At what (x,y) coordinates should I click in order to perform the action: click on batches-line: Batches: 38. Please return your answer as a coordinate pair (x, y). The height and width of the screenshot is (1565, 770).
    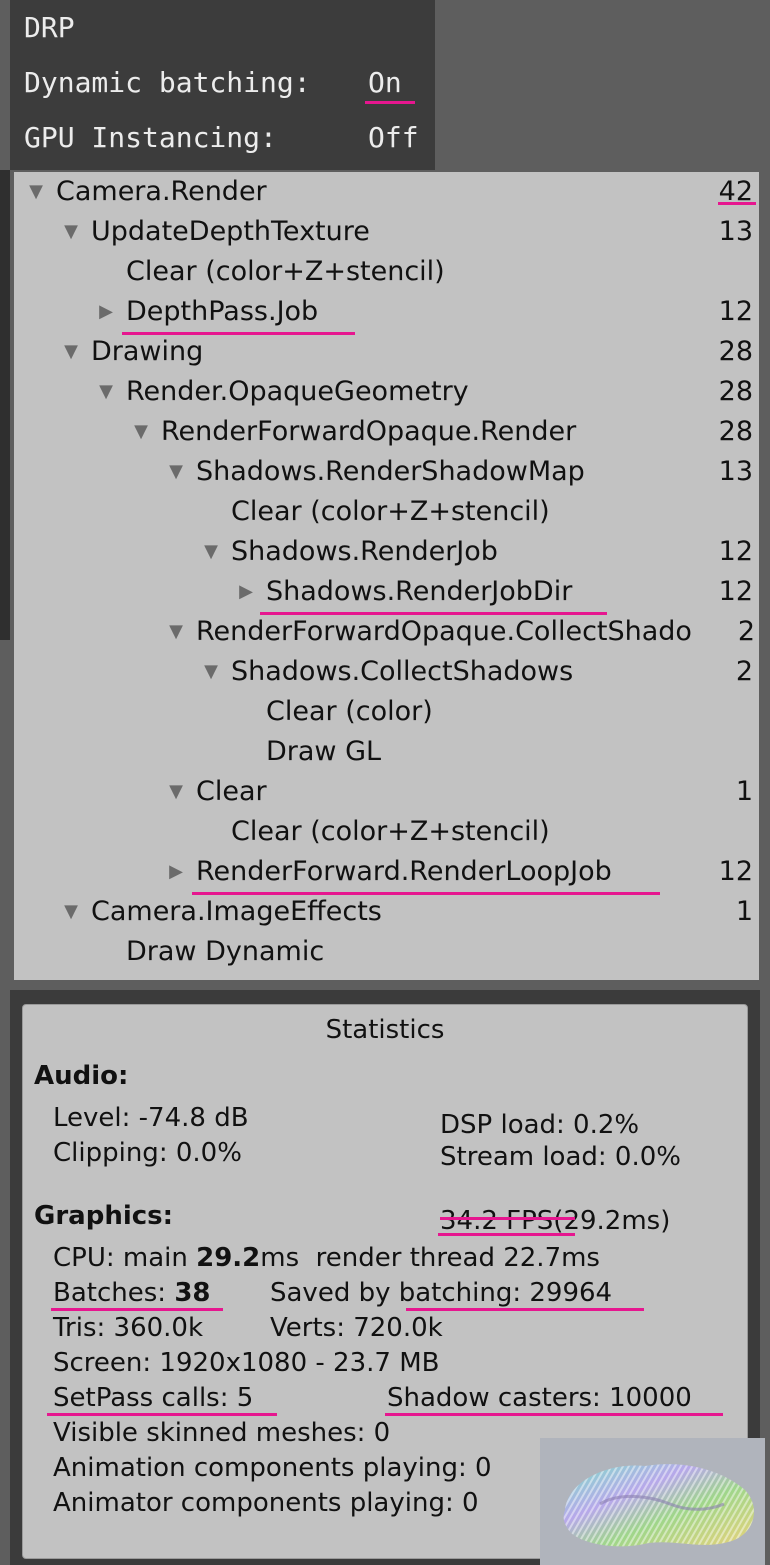
    Looking at the image, I should click on (132, 1293).